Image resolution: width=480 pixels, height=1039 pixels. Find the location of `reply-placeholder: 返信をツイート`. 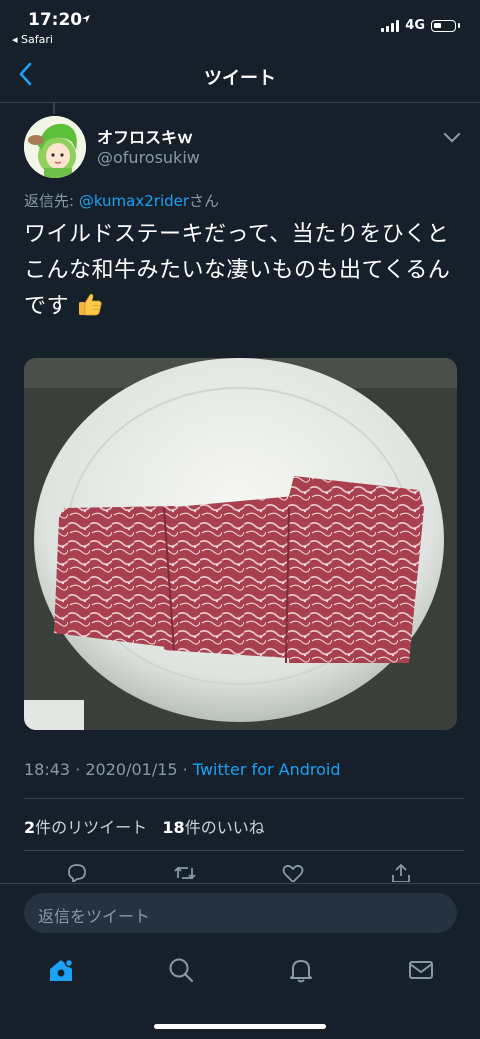

reply-placeholder: 返信をツイート is located at coordinates (94, 916).